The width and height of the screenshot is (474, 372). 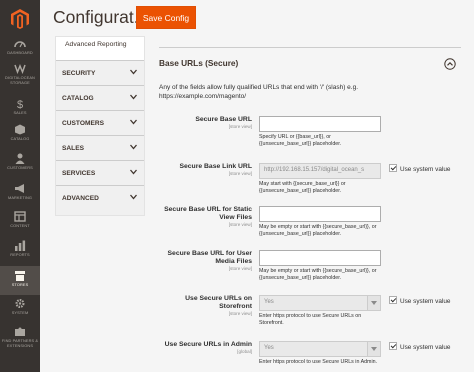 I want to click on person-icon, so click(x=20, y=158).